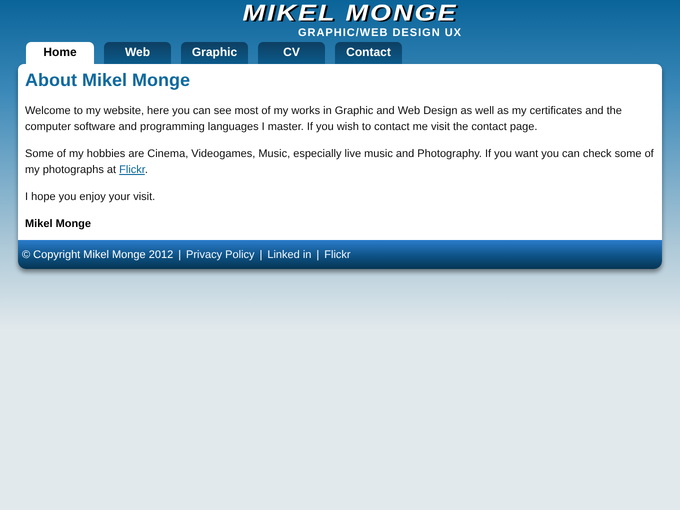 The width and height of the screenshot is (680, 510). Describe the element at coordinates (220, 254) in the screenshot. I see `footer-link: Privacy Policy` at that location.